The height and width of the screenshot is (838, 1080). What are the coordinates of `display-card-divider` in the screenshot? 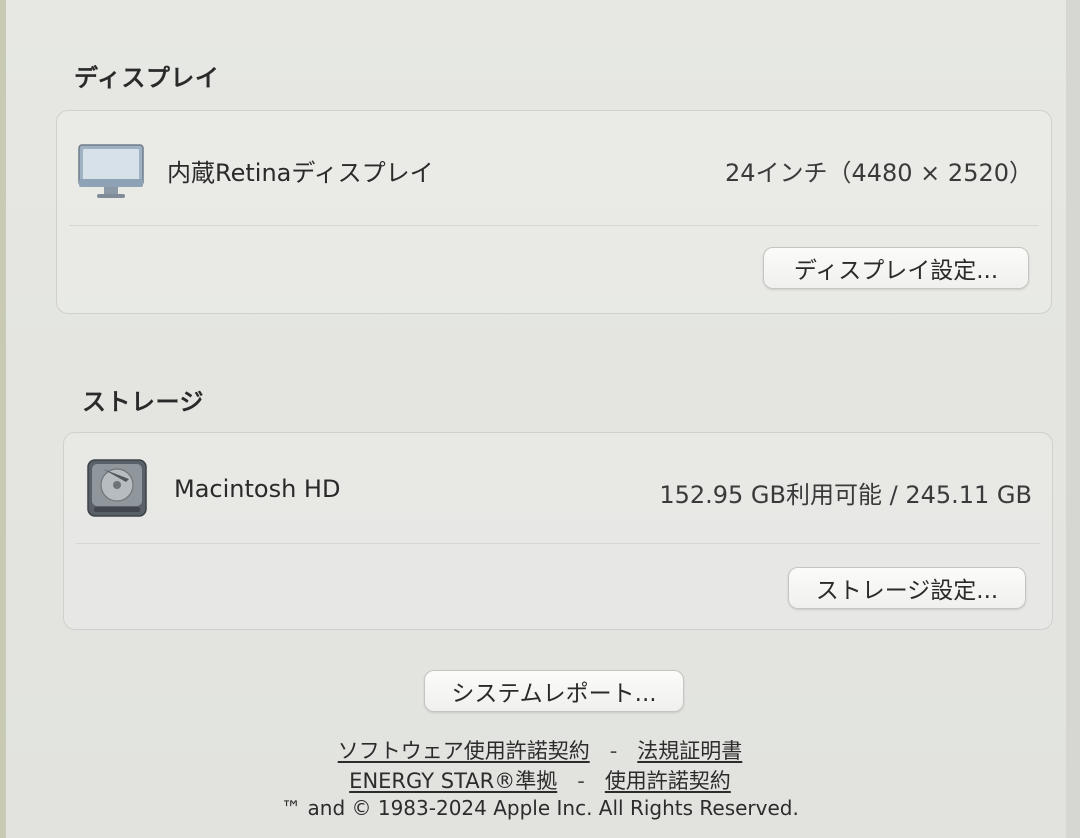 It's located at (554, 225).